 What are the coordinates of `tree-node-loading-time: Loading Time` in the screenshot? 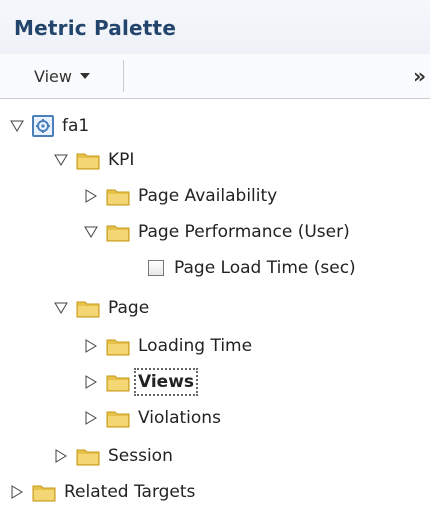 It's located at (168, 346).